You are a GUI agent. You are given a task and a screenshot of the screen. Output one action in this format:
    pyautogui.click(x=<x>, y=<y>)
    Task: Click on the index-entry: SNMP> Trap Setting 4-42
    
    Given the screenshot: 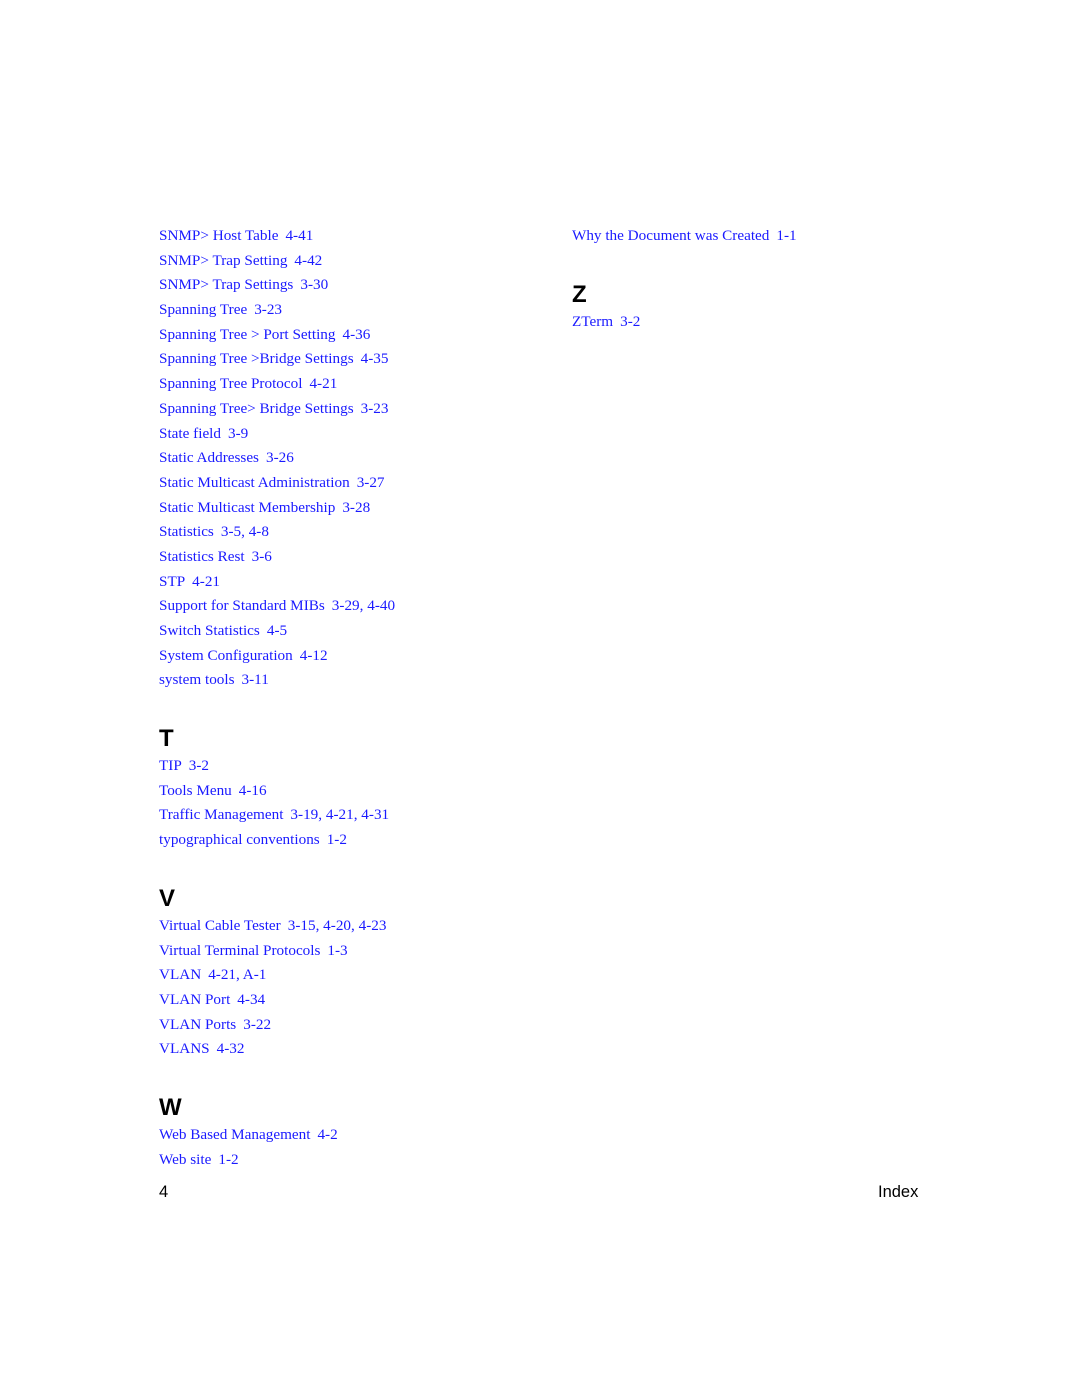 What is the action you would take?
    pyautogui.click(x=349, y=261)
    